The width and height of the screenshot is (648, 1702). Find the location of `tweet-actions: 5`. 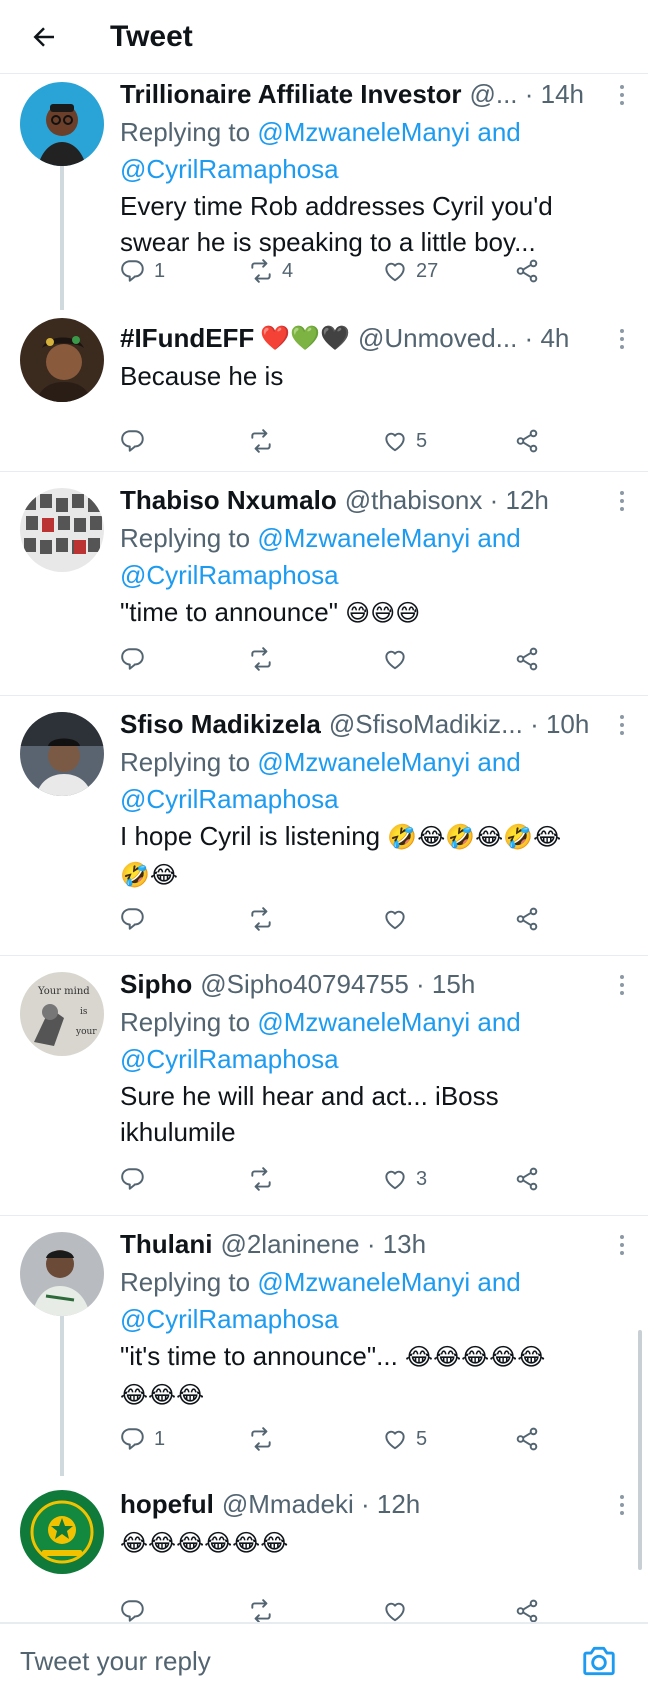

tweet-actions: 5 is located at coordinates (335, 441).